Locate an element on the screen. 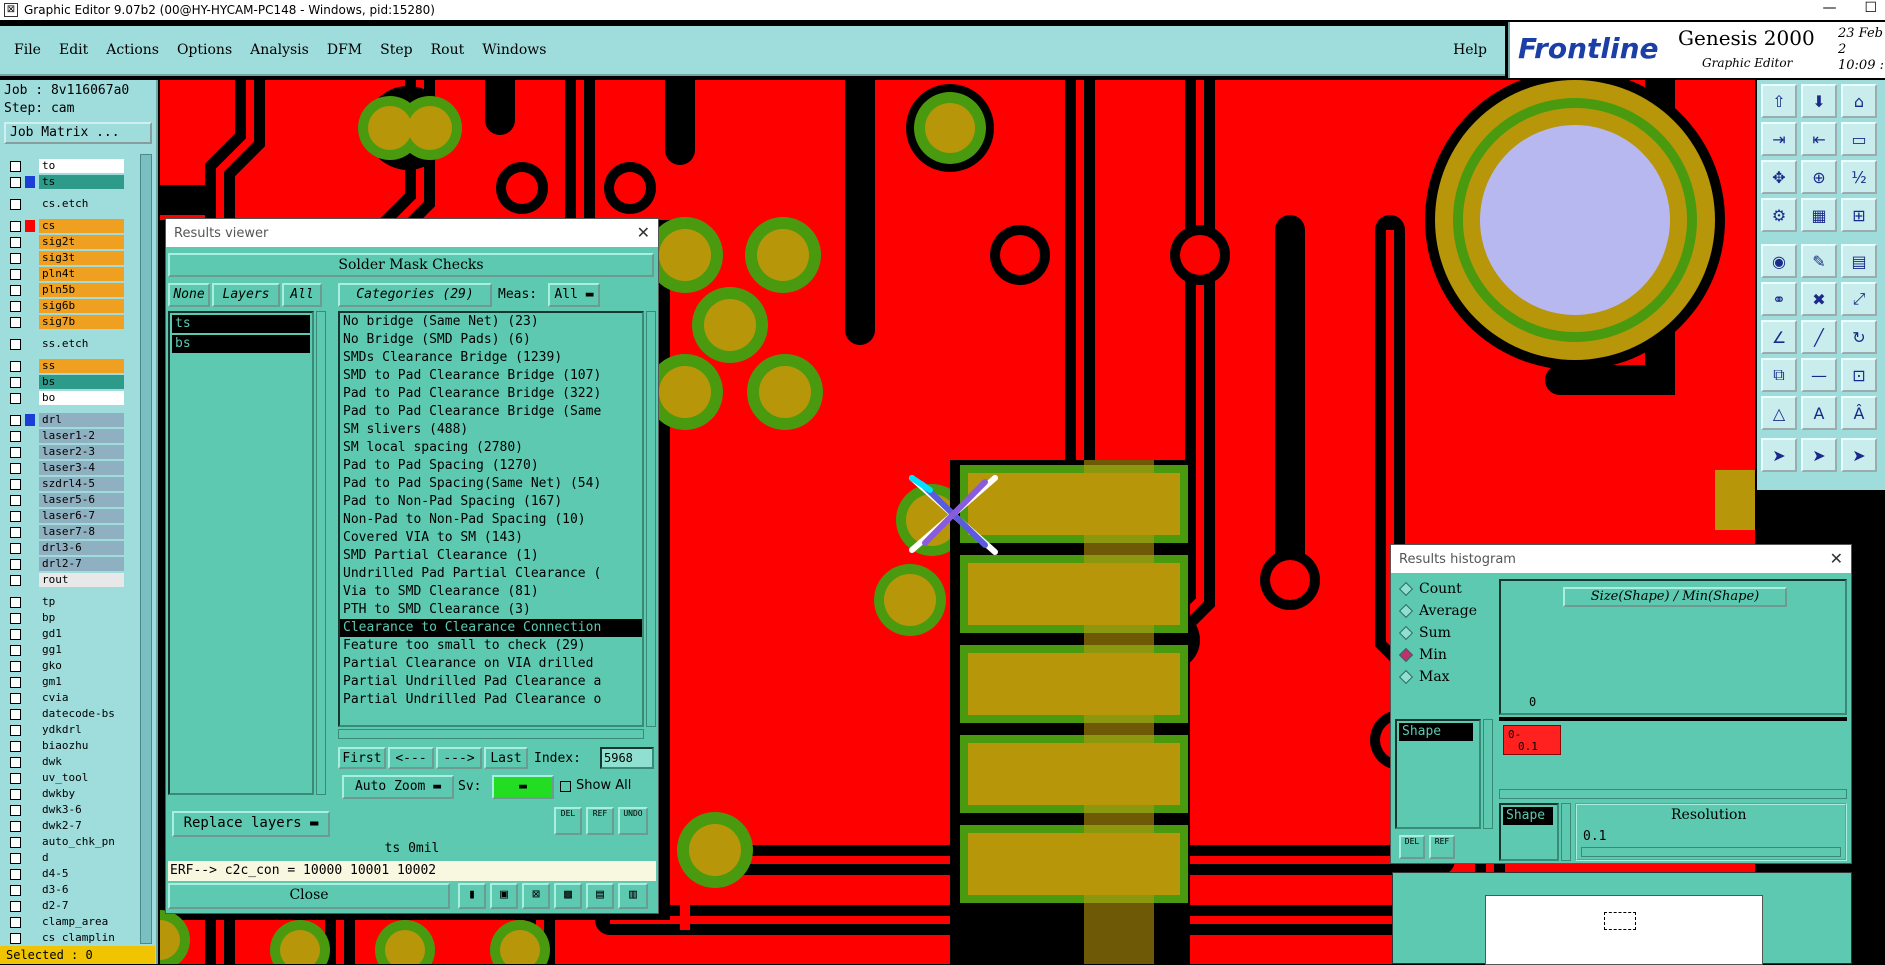  no-report-icon: ⊠ is located at coordinates (536, 896).